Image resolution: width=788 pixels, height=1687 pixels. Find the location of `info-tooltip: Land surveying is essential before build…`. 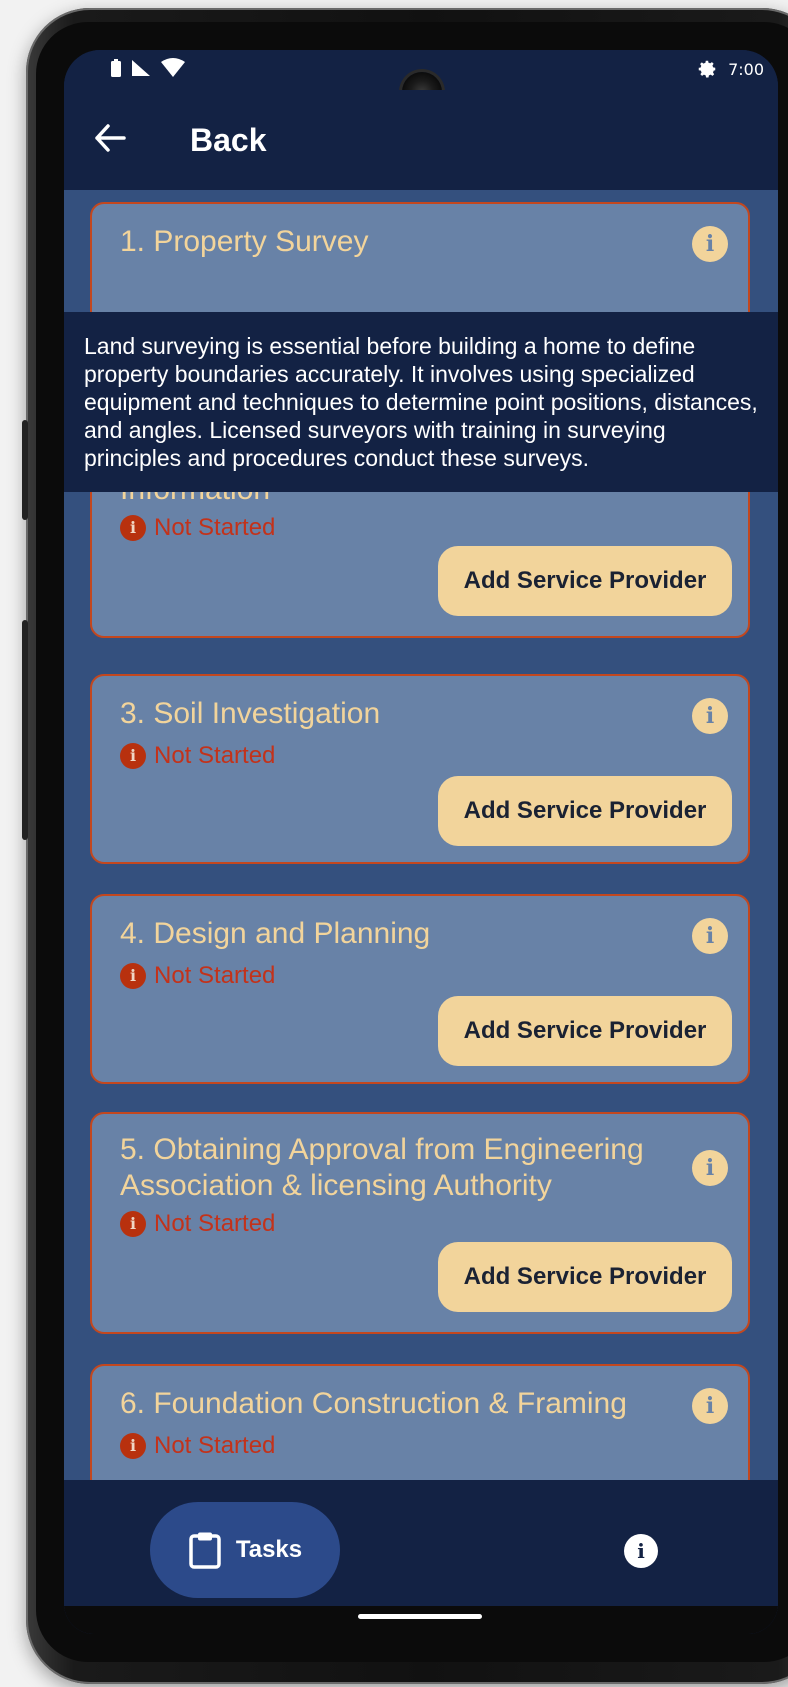

info-tooltip: Land surveying is essential before build… is located at coordinates (421, 402).